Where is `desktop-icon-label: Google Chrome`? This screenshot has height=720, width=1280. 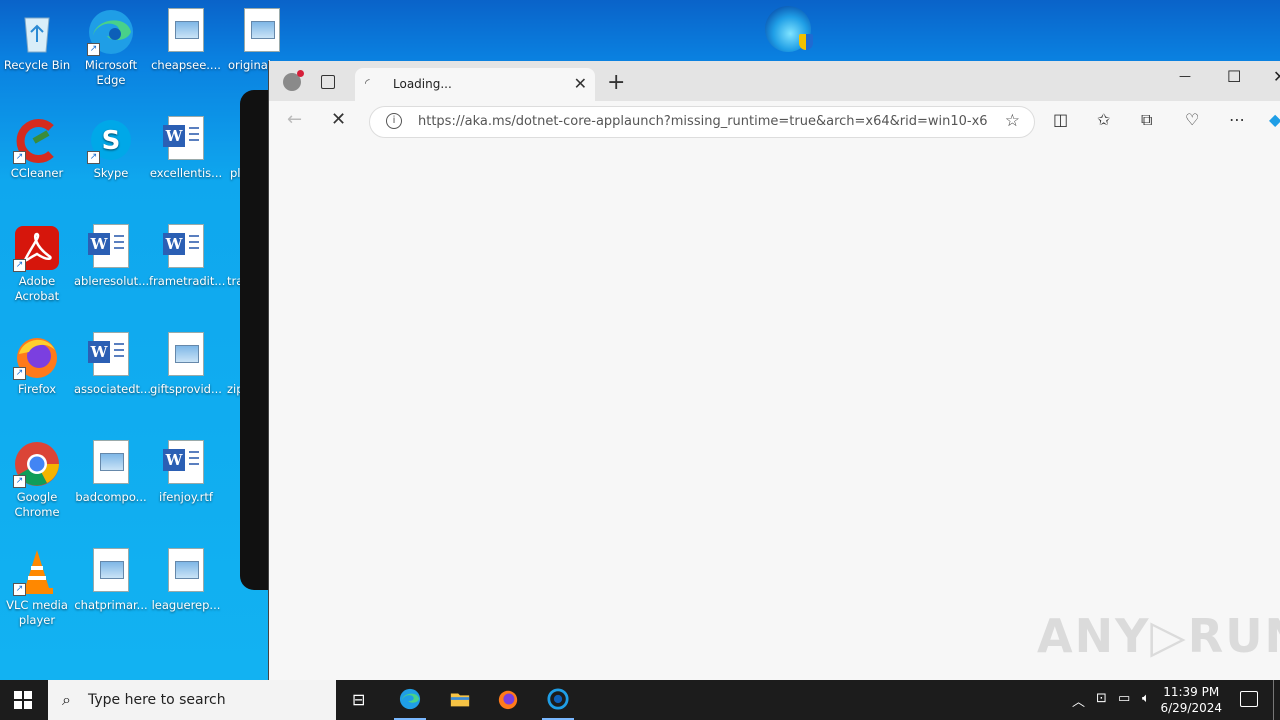
desktop-icon-label: Google Chrome is located at coordinates (37, 504).